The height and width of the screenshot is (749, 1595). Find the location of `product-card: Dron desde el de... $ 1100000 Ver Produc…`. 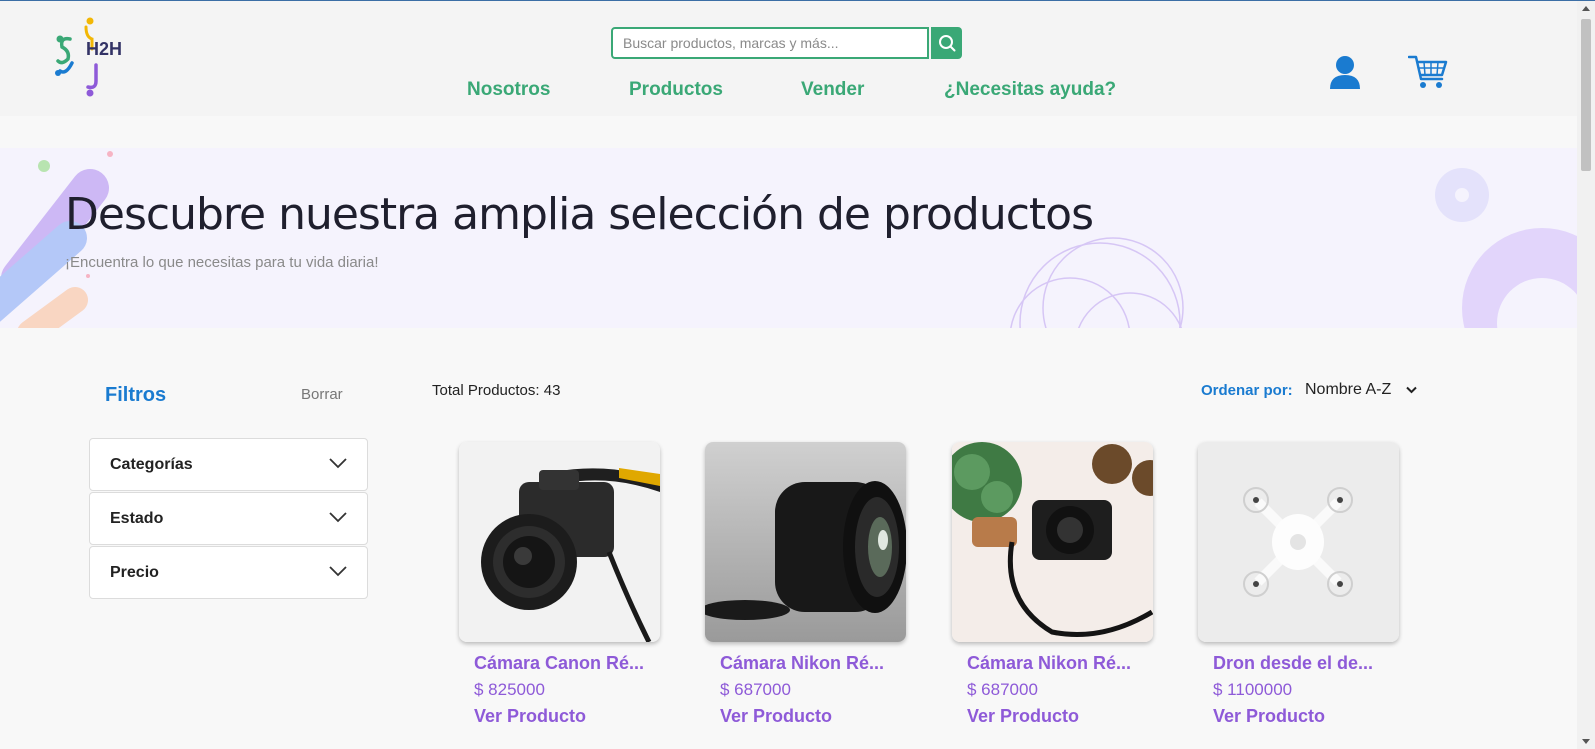

product-card: Dron desde el de... $ 1100000 Ver Produc… is located at coordinates (1298, 587).